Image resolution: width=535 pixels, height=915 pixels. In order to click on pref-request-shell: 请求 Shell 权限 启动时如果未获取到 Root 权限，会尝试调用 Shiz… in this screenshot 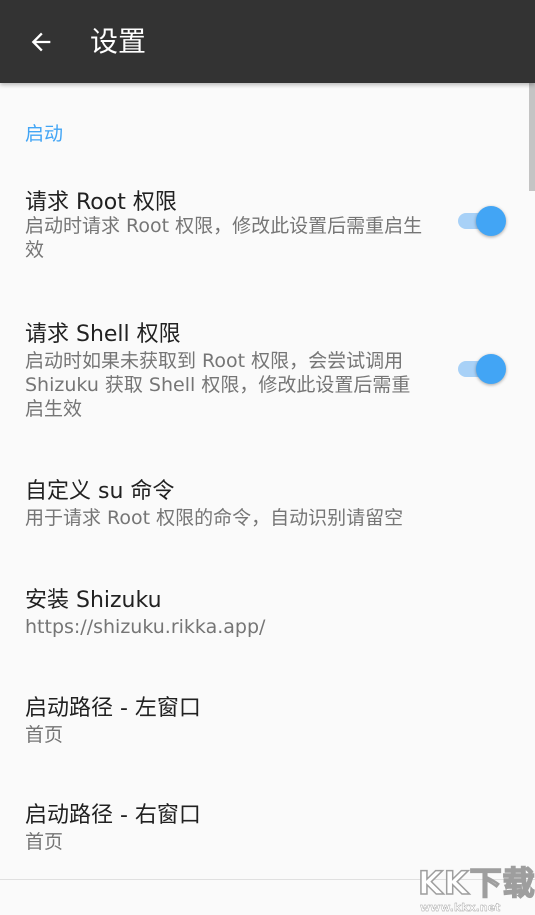, I will do `click(267, 371)`.